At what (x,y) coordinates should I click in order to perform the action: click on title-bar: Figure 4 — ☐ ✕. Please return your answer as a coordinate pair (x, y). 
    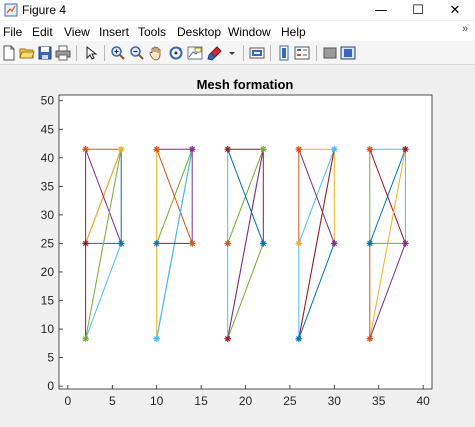
    Looking at the image, I should click on (237, 10).